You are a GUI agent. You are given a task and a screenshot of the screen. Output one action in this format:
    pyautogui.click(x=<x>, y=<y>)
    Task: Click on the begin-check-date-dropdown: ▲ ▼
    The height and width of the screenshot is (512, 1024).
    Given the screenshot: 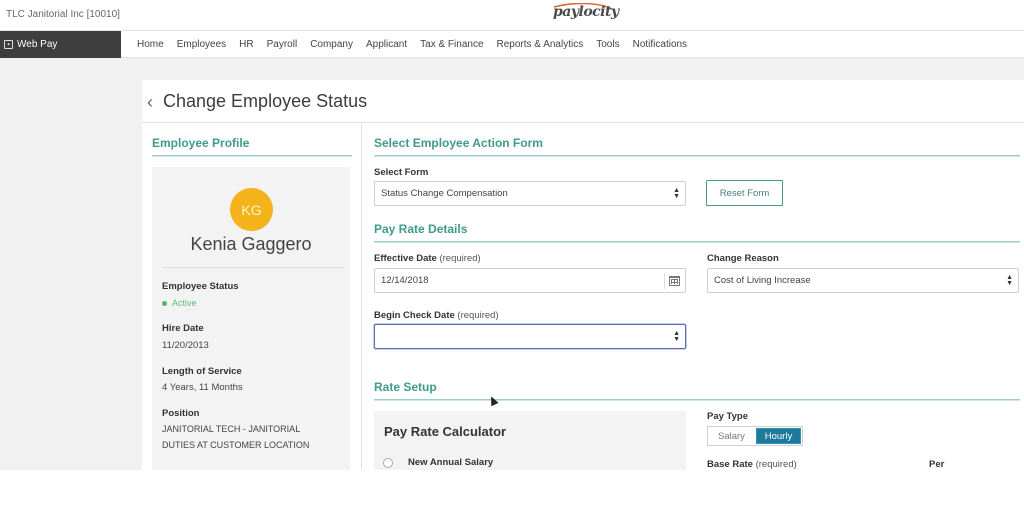 What is the action you would take?
    pyautogui.click(x=530, y=336)
    